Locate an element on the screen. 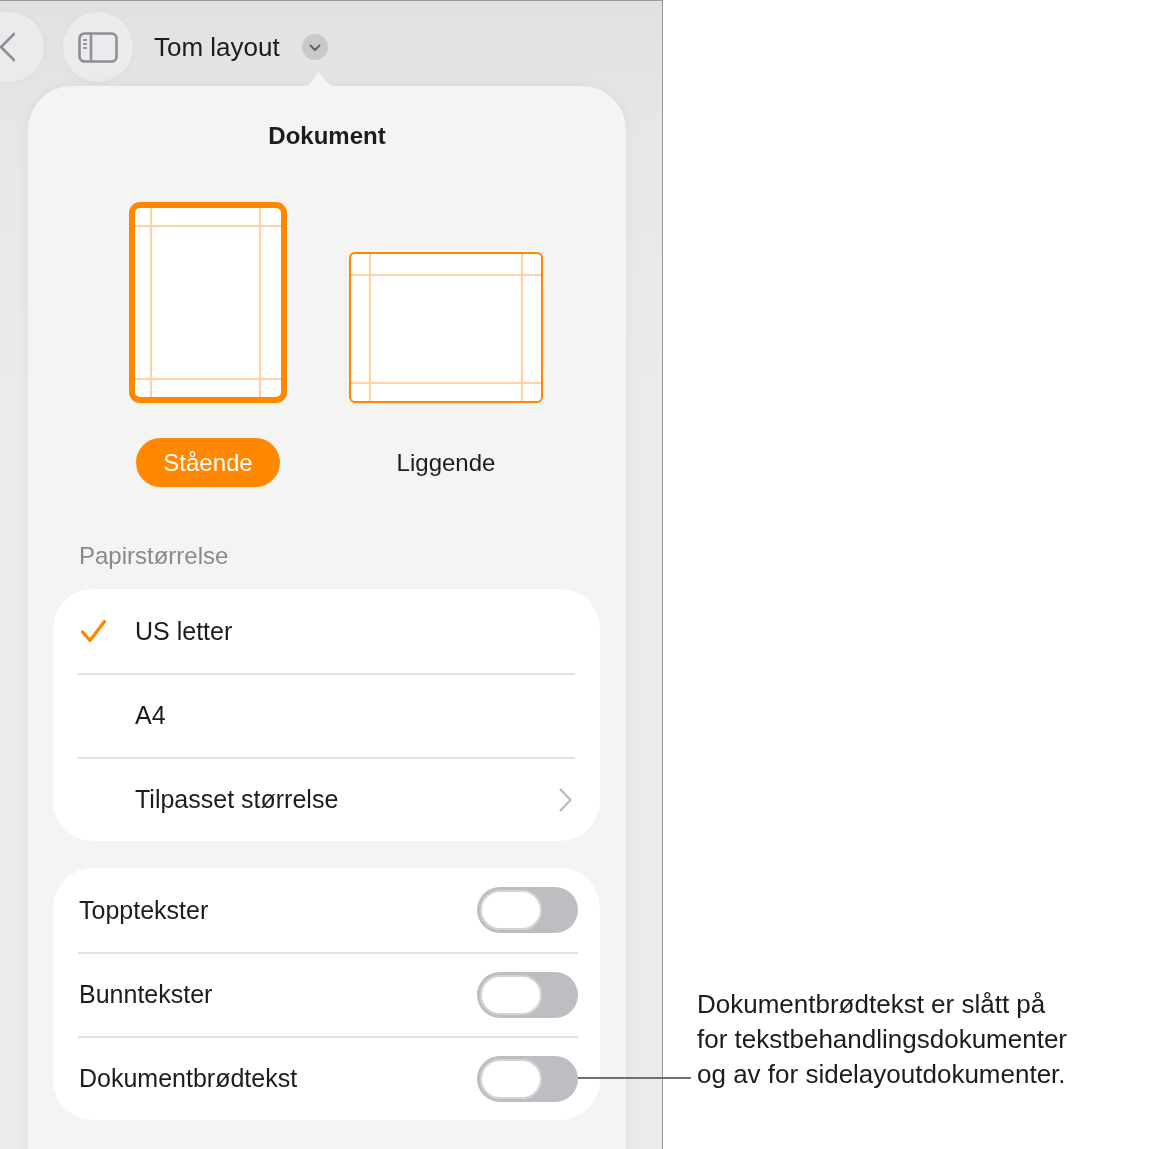 This screenshot has width=1149, height=1149. setting-label: Bunntekster is located at coordinates (145, 995).